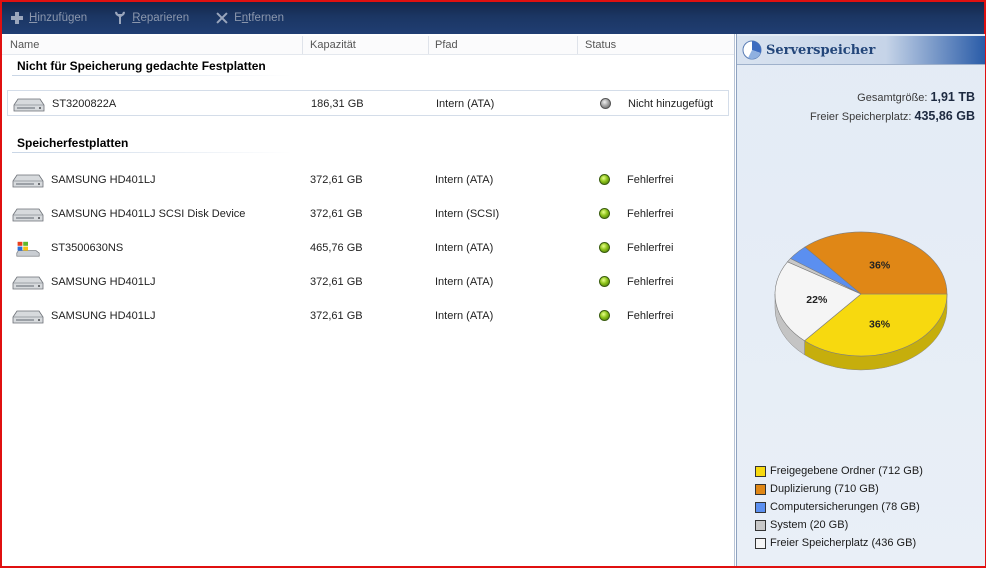  What do you see at coordinates (17, 18) in the screenshot?
I see `plus-icon` at bounding box center [17, 18].